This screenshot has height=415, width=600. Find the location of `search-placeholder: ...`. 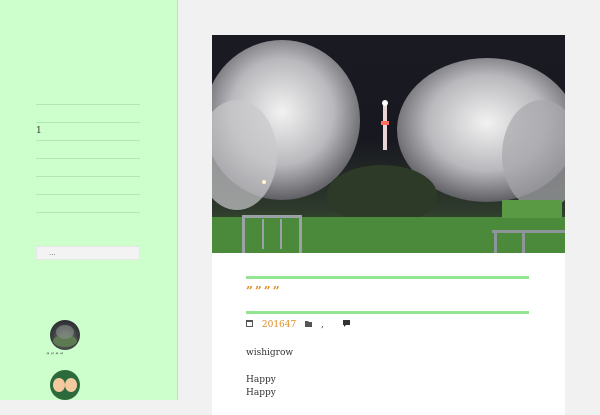

search-placeholder: ... is located at coordinates (52, 253).